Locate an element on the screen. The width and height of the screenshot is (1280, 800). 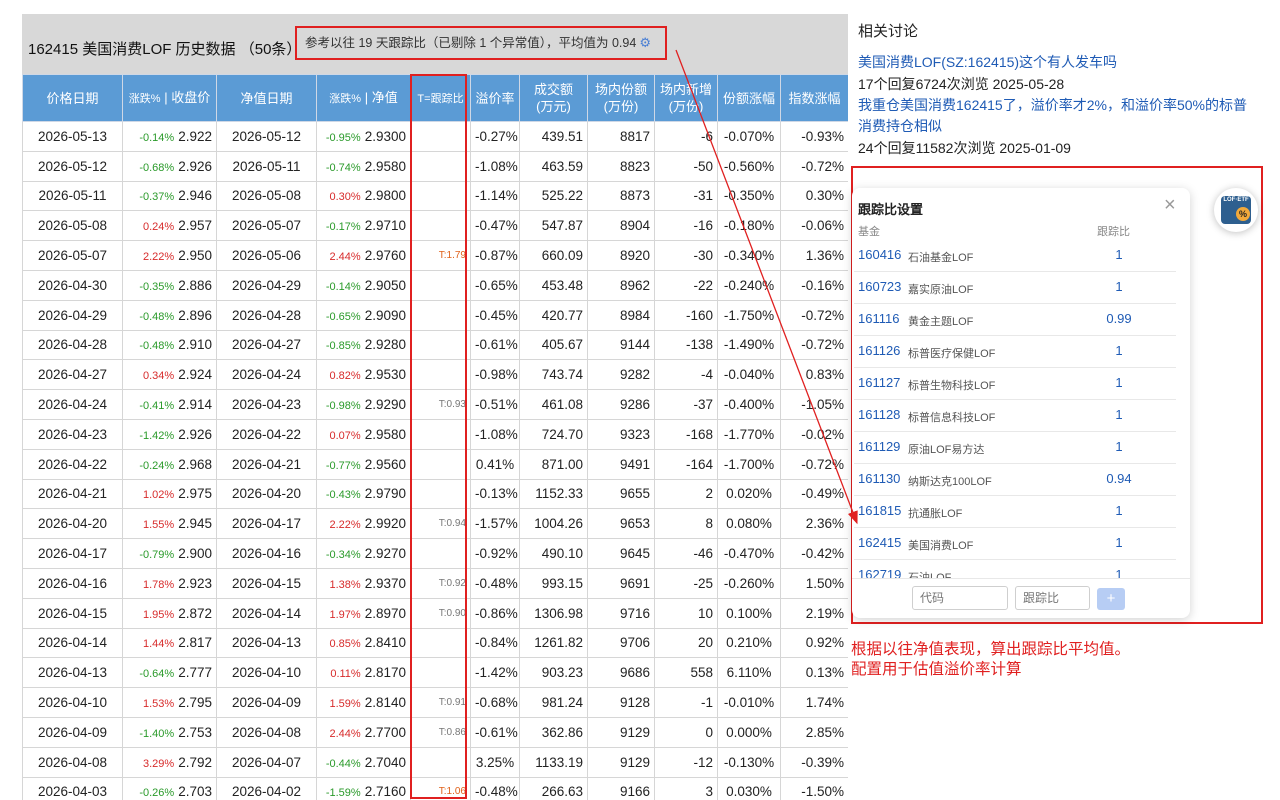
nav-cell: -0.44% 2.7040 is located at coordinates (363, 762).